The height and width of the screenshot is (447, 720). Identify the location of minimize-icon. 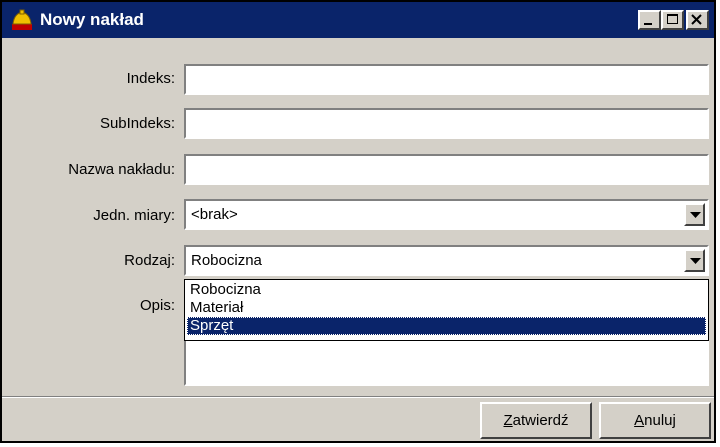
(648, 24).